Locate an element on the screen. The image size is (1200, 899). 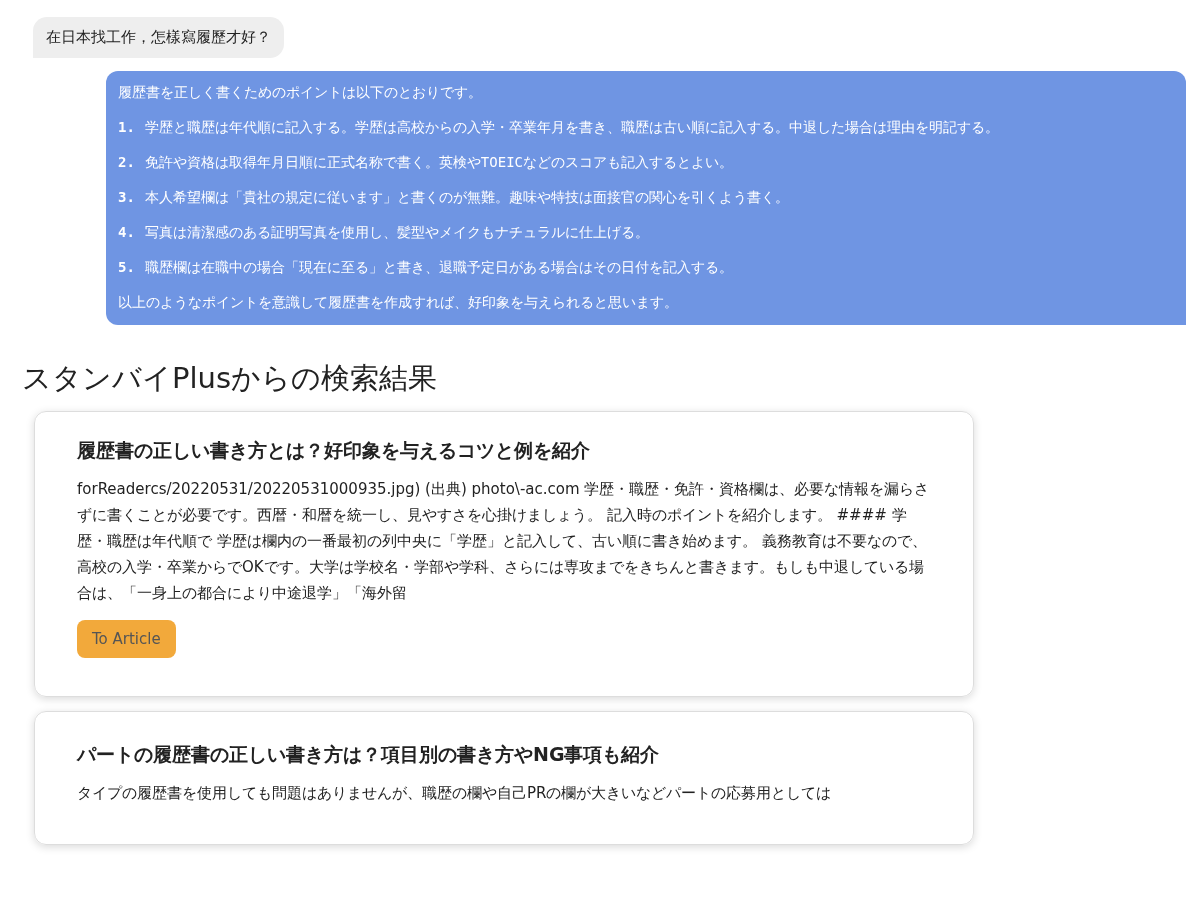
article-title: 履歴書の正しい書き方とは？好印象を与えるコツと例を紹介 is located at coordinates (334, 450).